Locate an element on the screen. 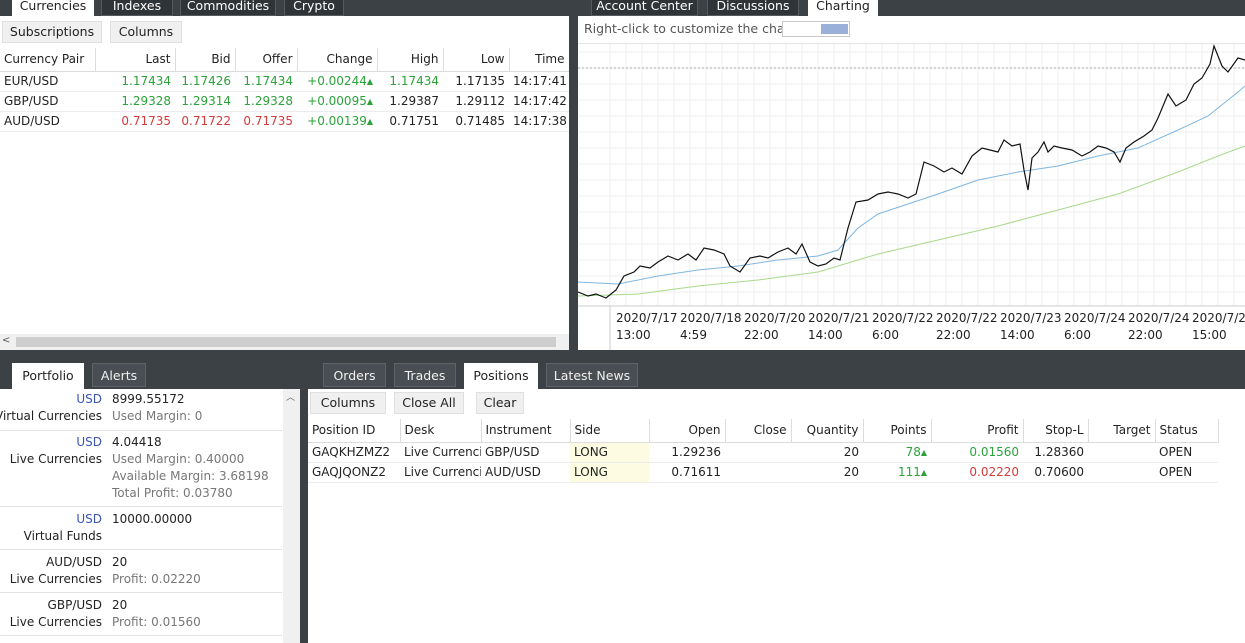 Image resolution: width=1245 pixels, height=643 pixels. profit-value: 0.01560 is located at coordinates (994, 452).